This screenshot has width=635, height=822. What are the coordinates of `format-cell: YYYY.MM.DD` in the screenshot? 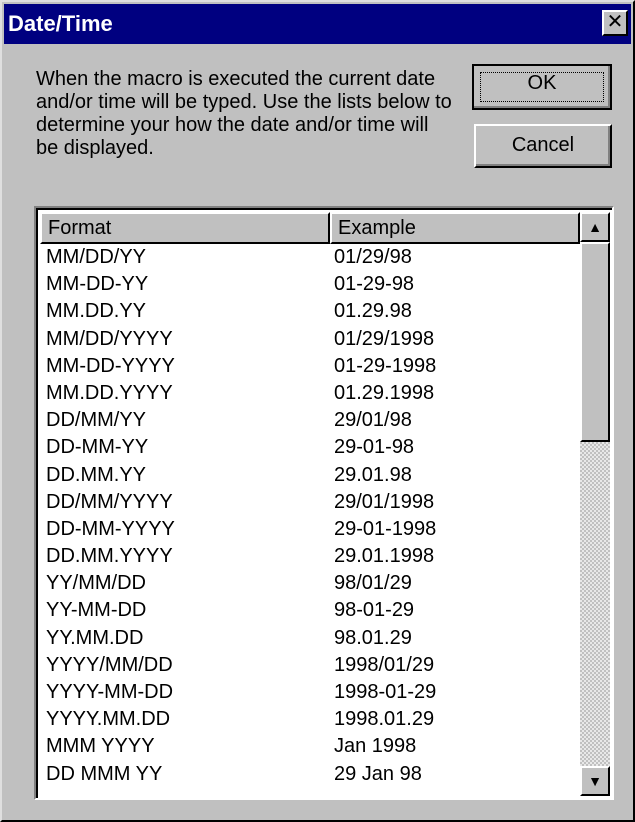 It's located at (108, 719).